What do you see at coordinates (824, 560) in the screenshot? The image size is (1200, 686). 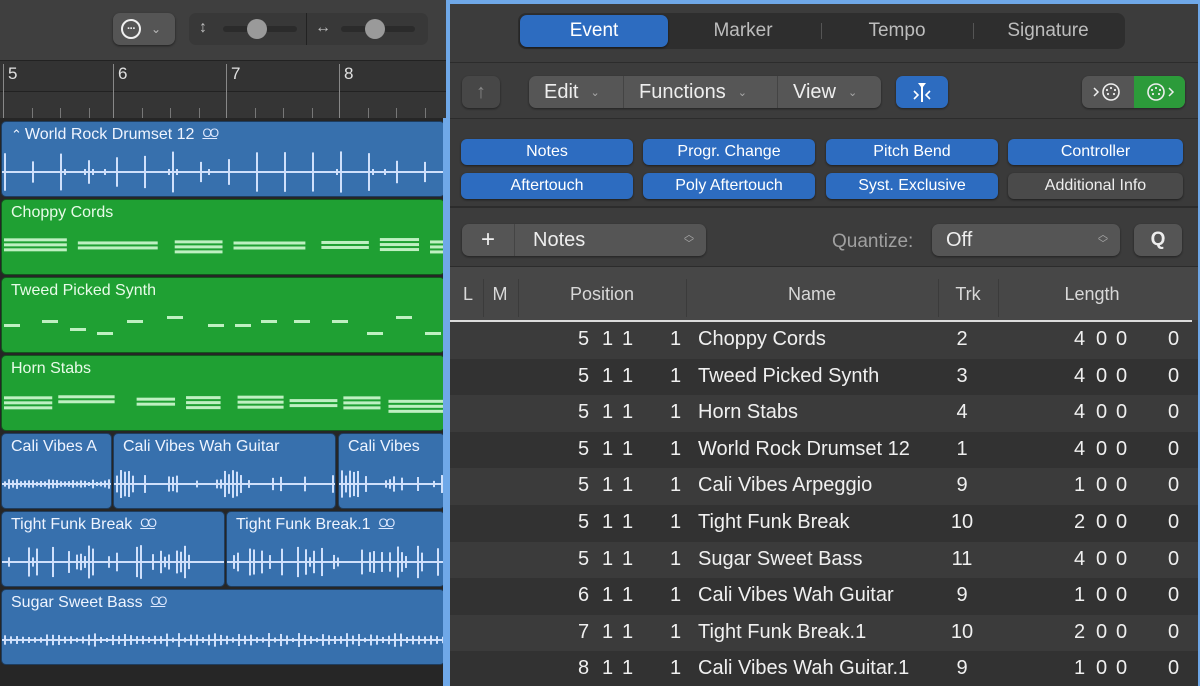 I see `event-row: 5 1 1 1 Sugar Sweet Bass 11 4 0 0 0` at bounding box center [824, 560].